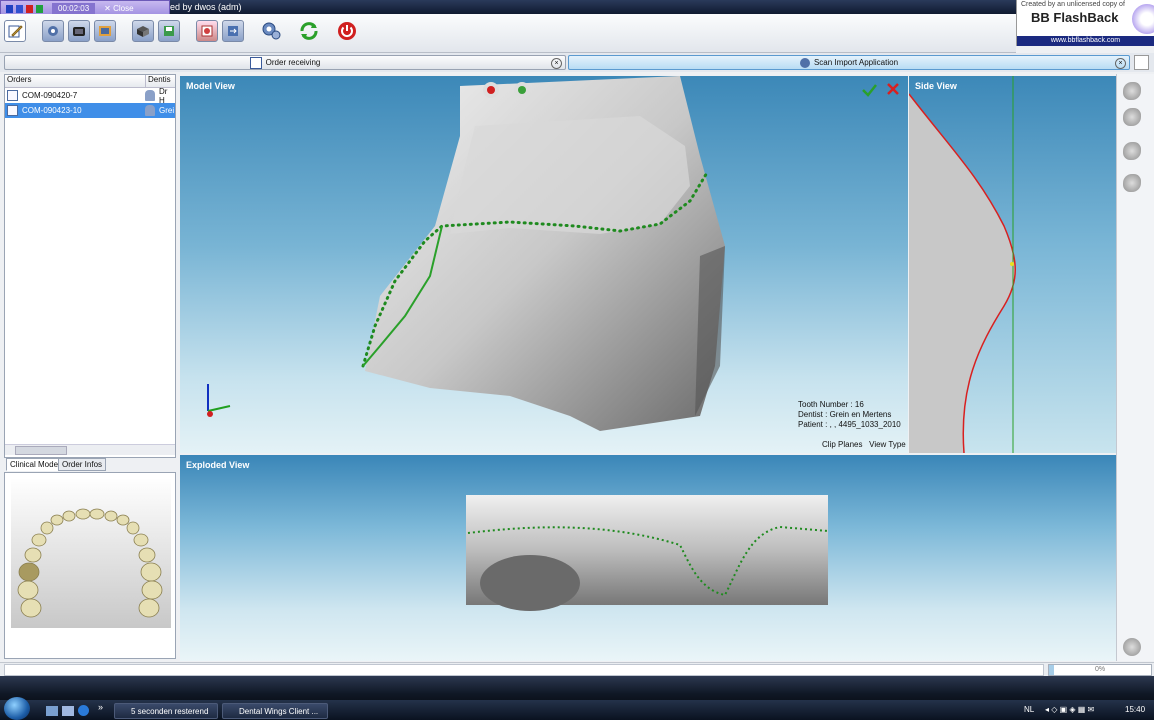  I want to click on main-toolbar, so click(508, 33).